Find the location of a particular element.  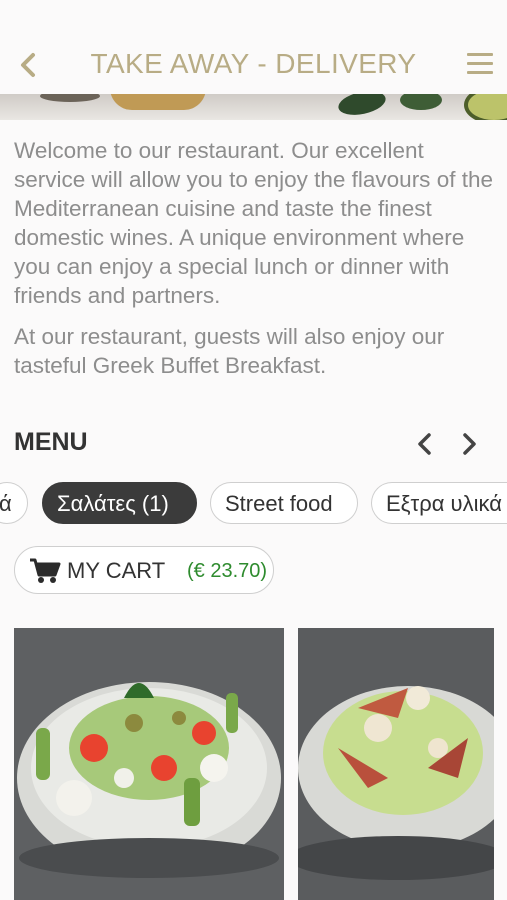

chevron-left-icon is located at coordinates (424, 444).